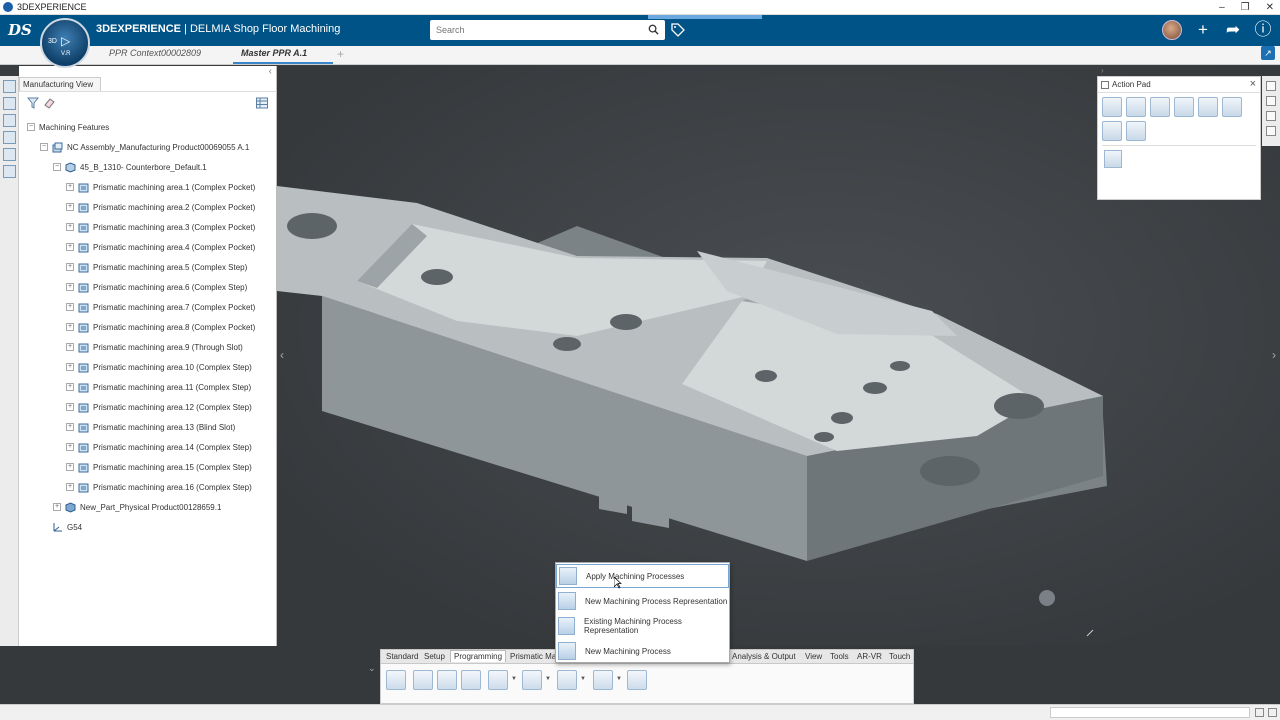 This screenshot has width=1280, height=720. Describe the element at coordinates (9, 171) in the screenshot. I see `list-icon` at that location.